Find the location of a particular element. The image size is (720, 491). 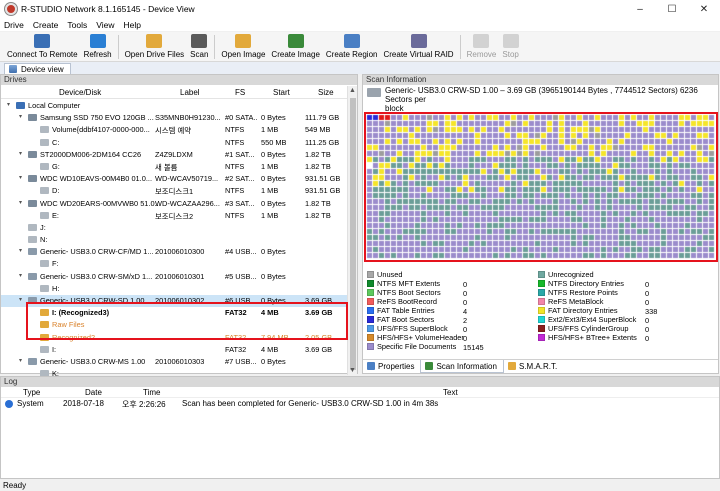

tab-label: S.M.A.R.T. is located at coordinates (538, 366).